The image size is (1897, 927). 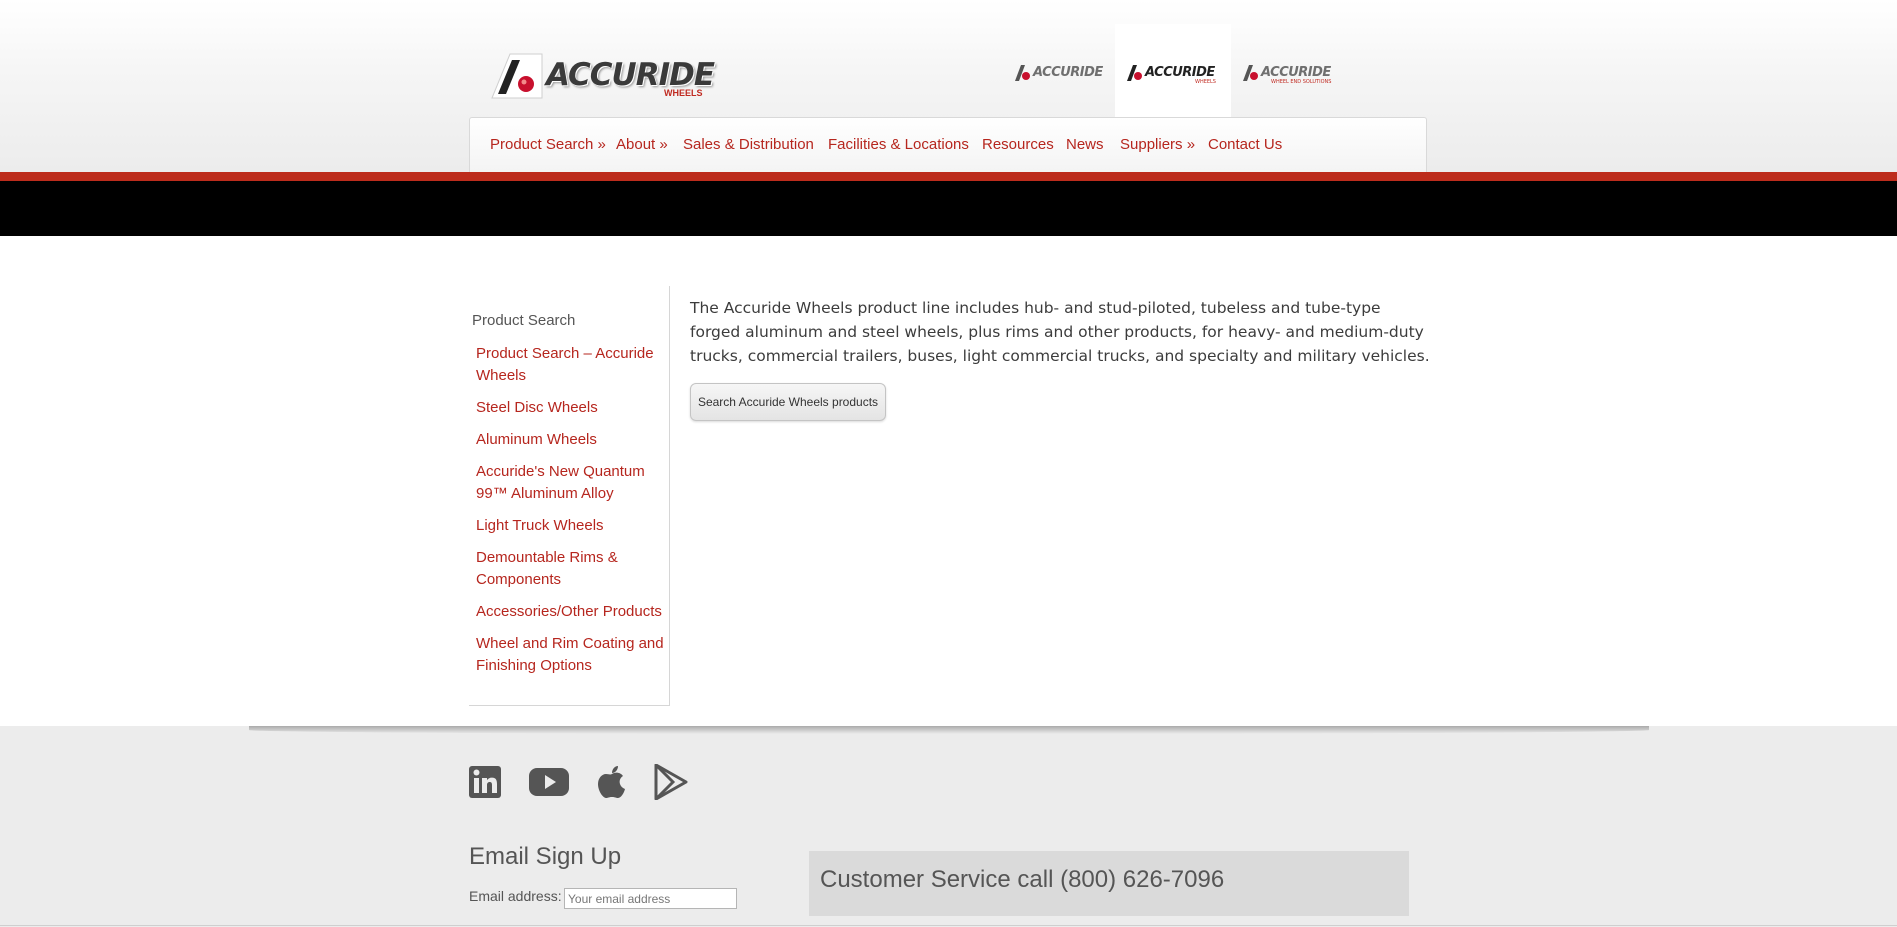 I want to click on header-banner-bar, so click(x=948, y=208).